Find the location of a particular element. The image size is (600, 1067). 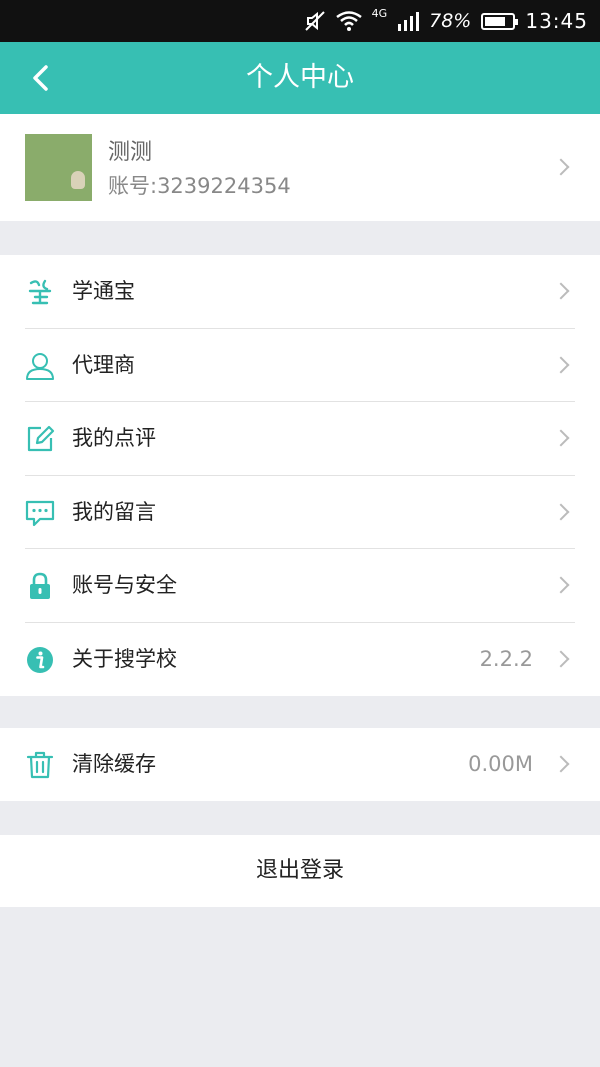

menu-item-account-security: 账号与安全 is located at coordinates (300, 586).